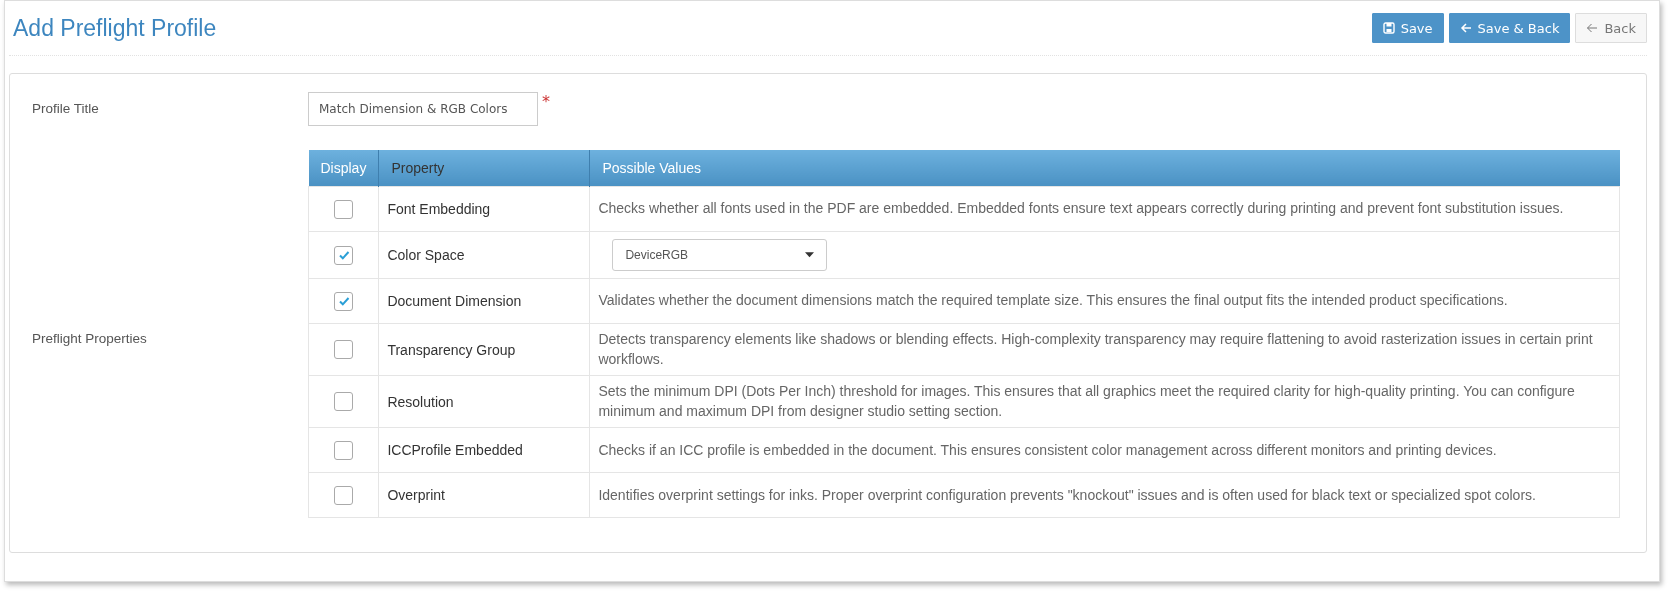 This screenshot has height=594, width=1670. I want to click on table-cell: Sets the minimum DPI (Dots Per Inch) threshold for images. This ensures that all graphics meet the required clarity for high-quality printing. You can configure minimum and maximum DPI from designer studio setting section., so click(1104, 401).